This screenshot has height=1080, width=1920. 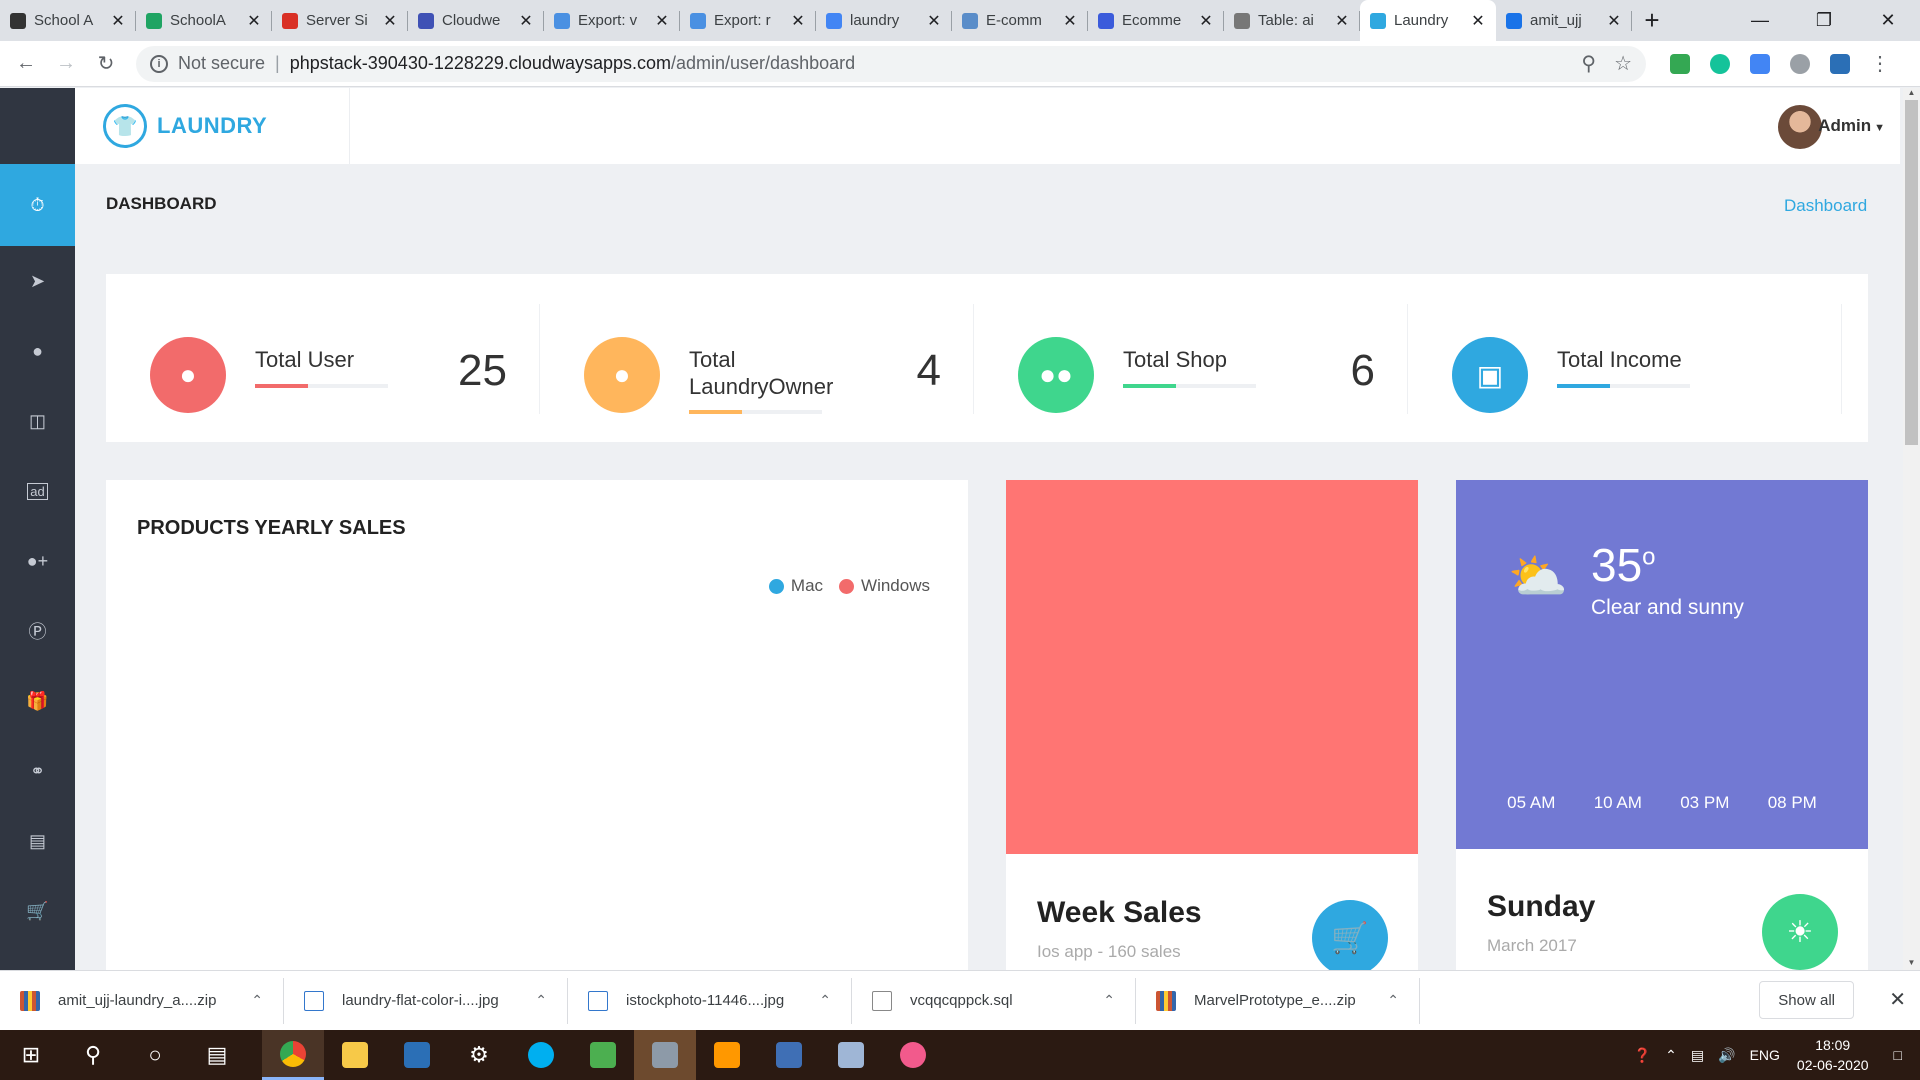 What do you see at coordinates (1800, 64) in the screenshot?
I see `extension-cloud-icon` at bounding box center [1800, 64].